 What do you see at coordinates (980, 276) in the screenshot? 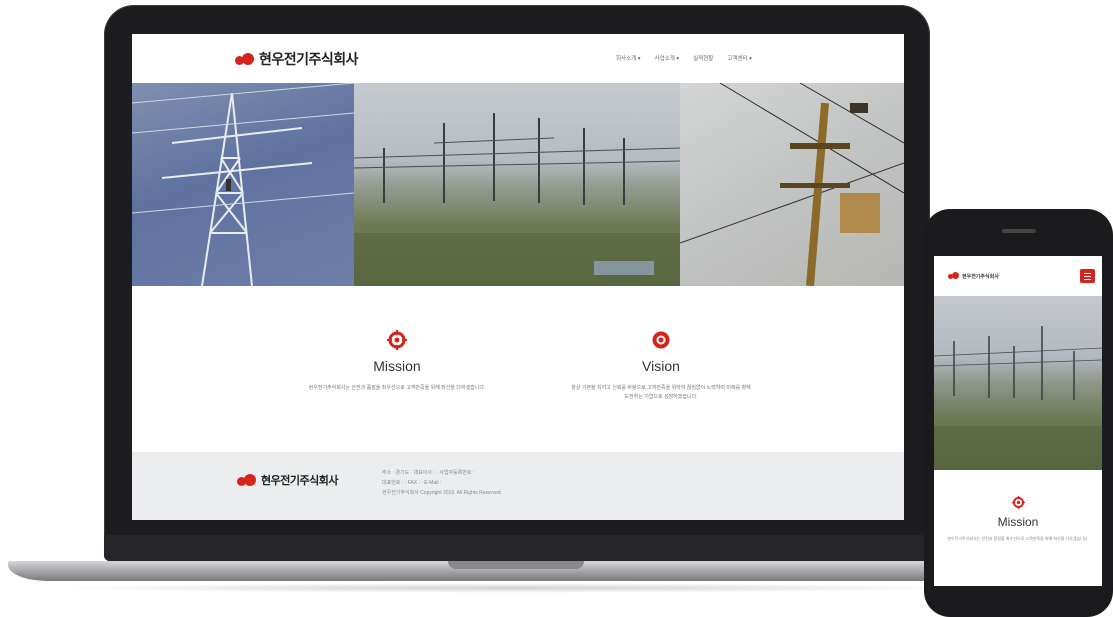
I see `mobile-logo-text: 현우전기주식회사` at bounding box center [980, 276].